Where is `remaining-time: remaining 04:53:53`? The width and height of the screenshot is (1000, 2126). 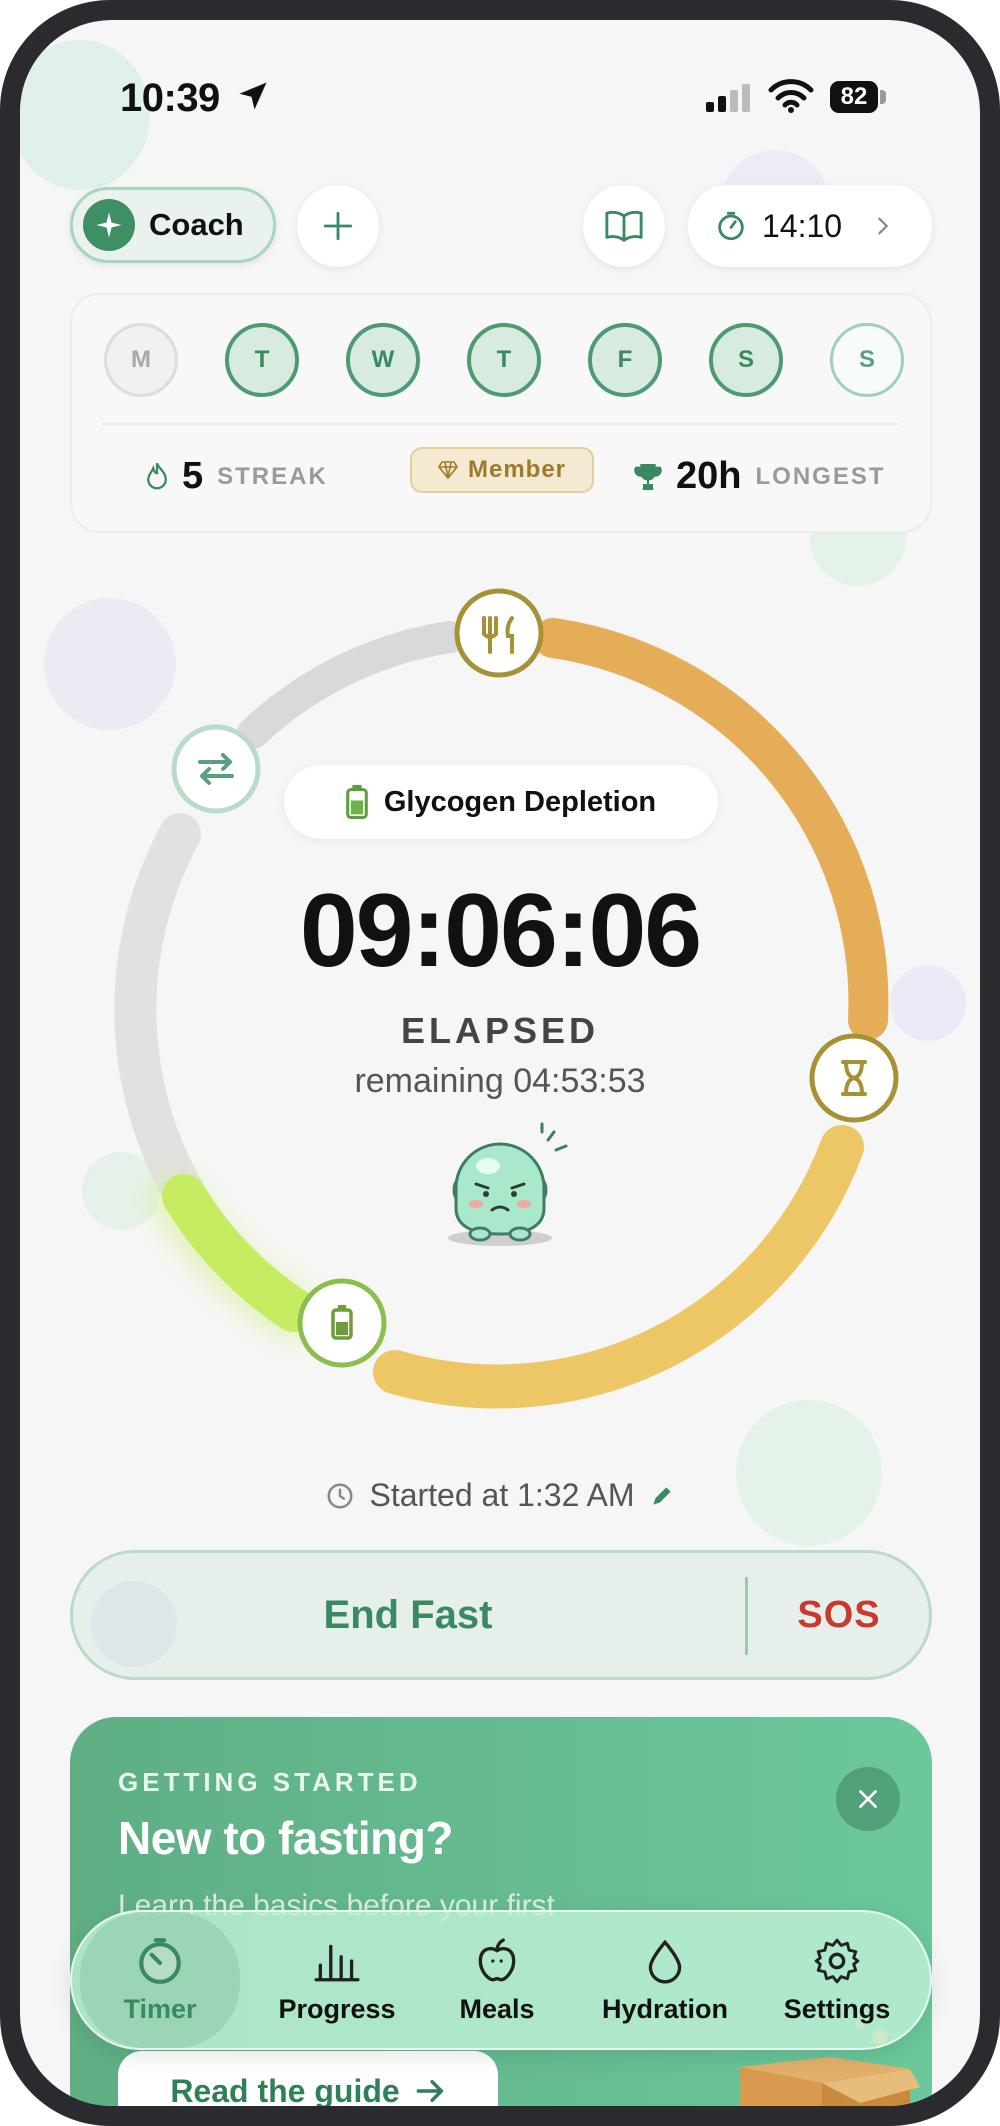 remaining-time: remaining 04:53:53 is located at coordinates (500, 1081).